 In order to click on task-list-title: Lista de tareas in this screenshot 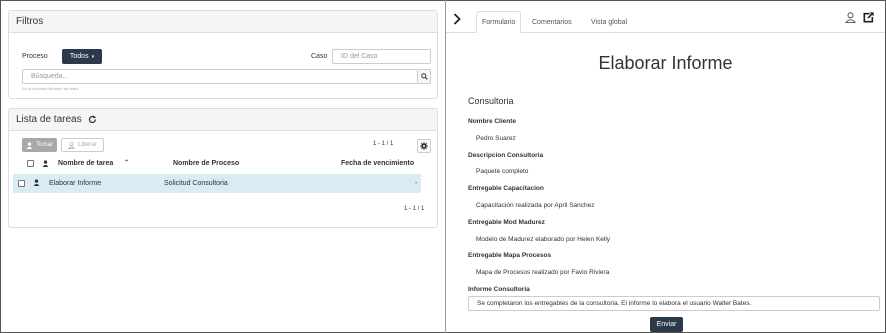, I will do `click(49, 119)`.